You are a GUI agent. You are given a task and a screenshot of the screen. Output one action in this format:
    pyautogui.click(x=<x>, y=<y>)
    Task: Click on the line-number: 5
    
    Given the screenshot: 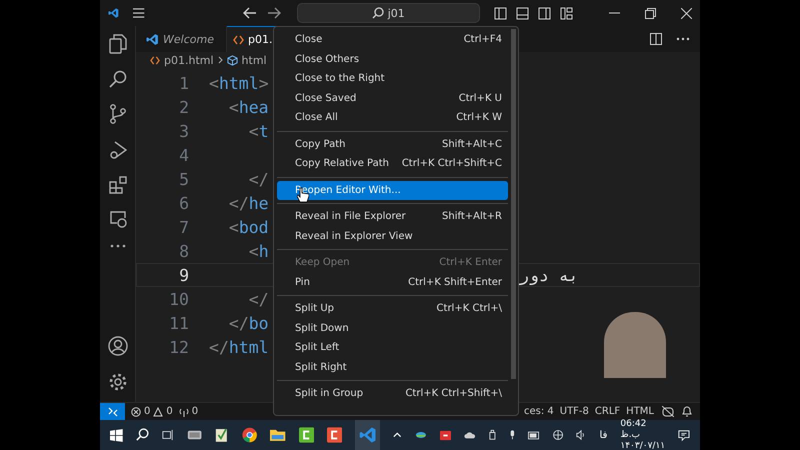 What is the action you would take?
    pyautogui.click(x=183, y=179)
    